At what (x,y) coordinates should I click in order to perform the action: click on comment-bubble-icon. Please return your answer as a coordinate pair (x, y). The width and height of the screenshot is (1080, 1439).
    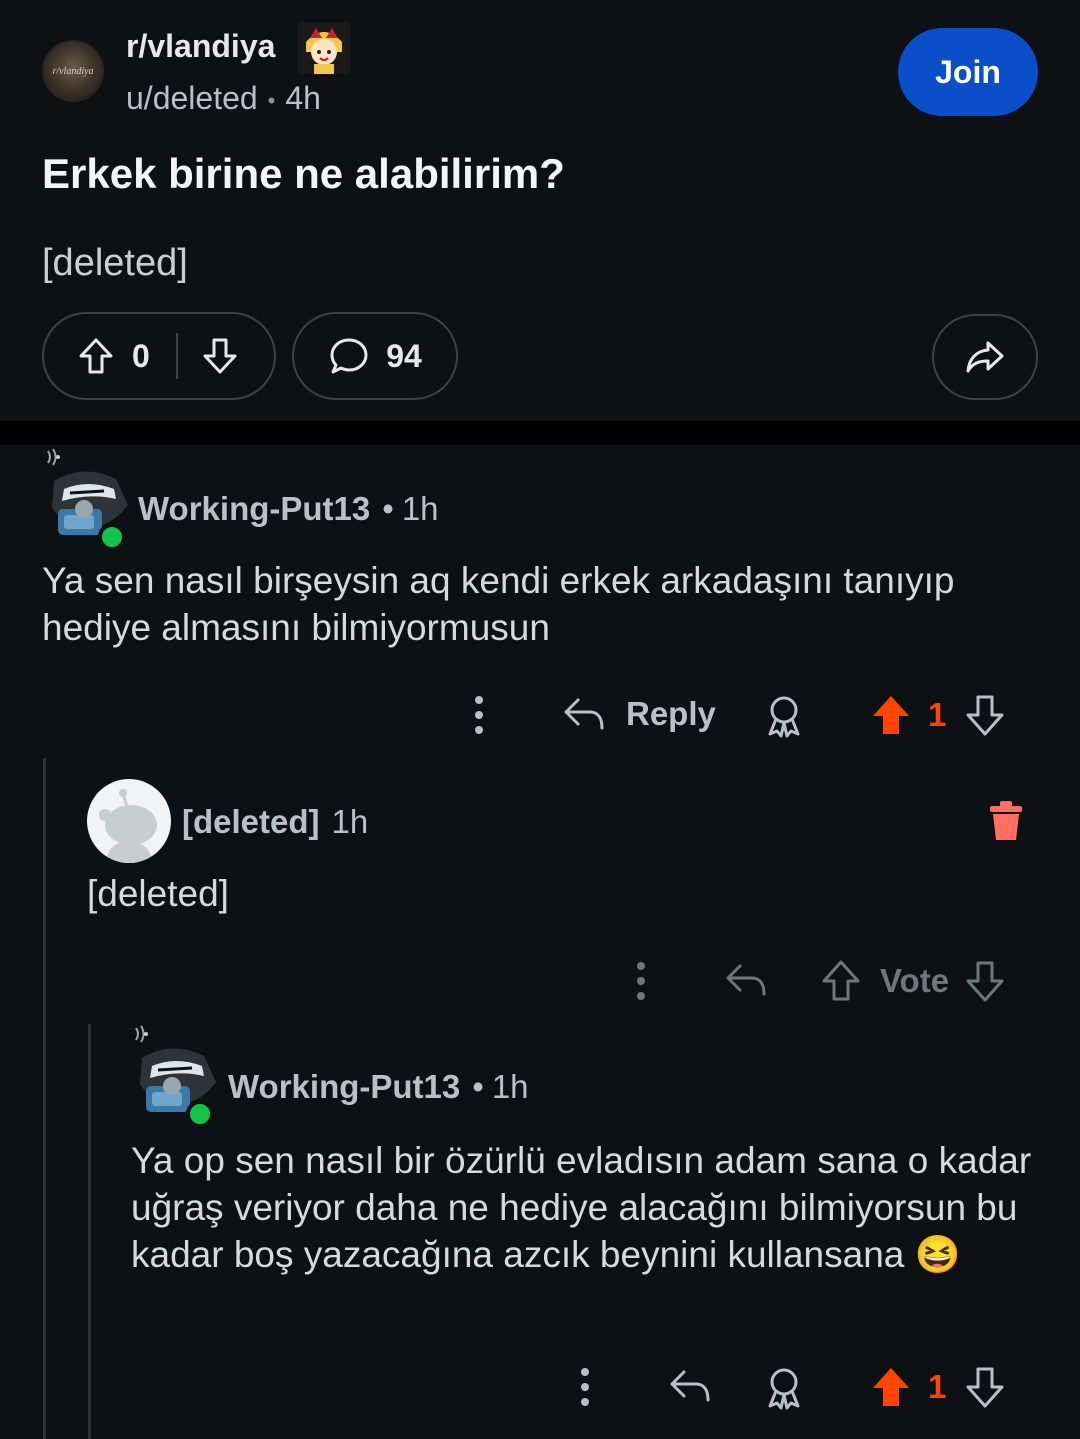
    Looking at the image, I should click on (349, 356).